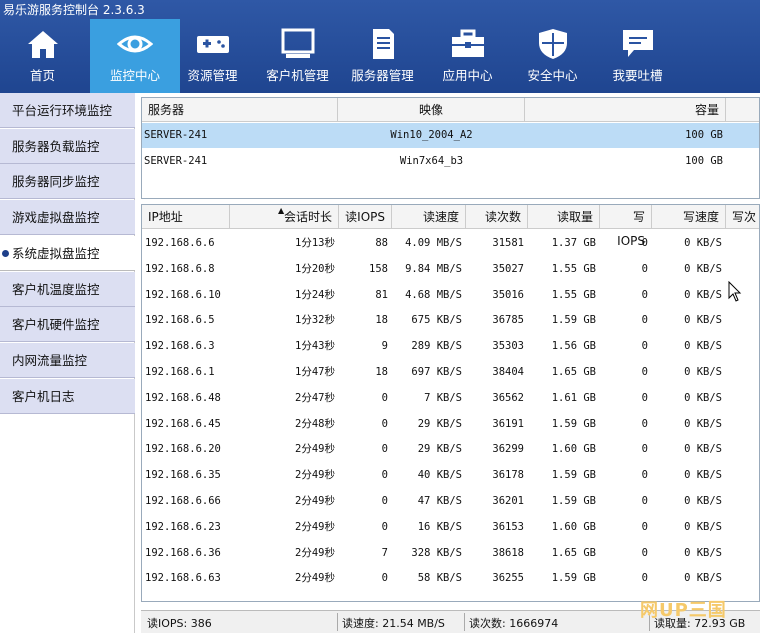  I want to click on nav-label: 服务器管理, so click(382, 75).